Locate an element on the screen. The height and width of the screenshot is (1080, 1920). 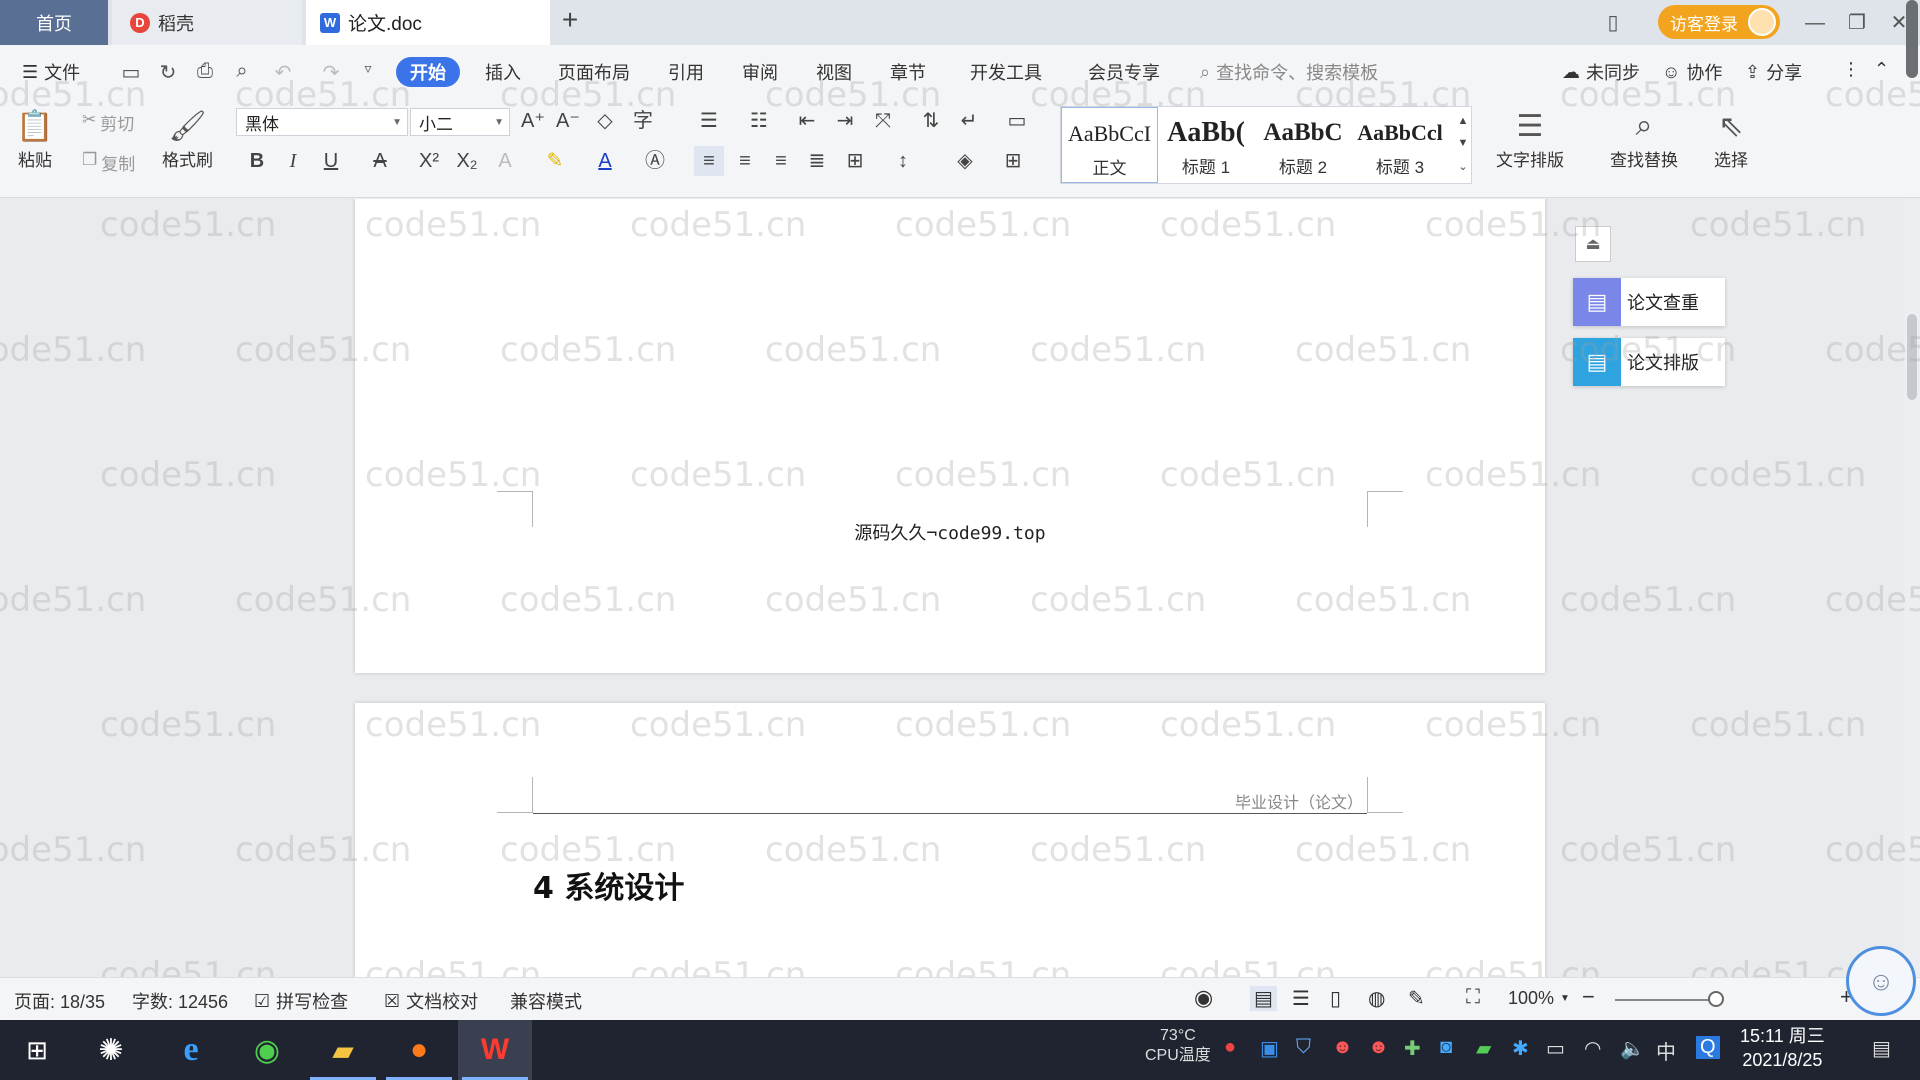
page-view-icon: ▤ is located at coordinates (1263, 998).